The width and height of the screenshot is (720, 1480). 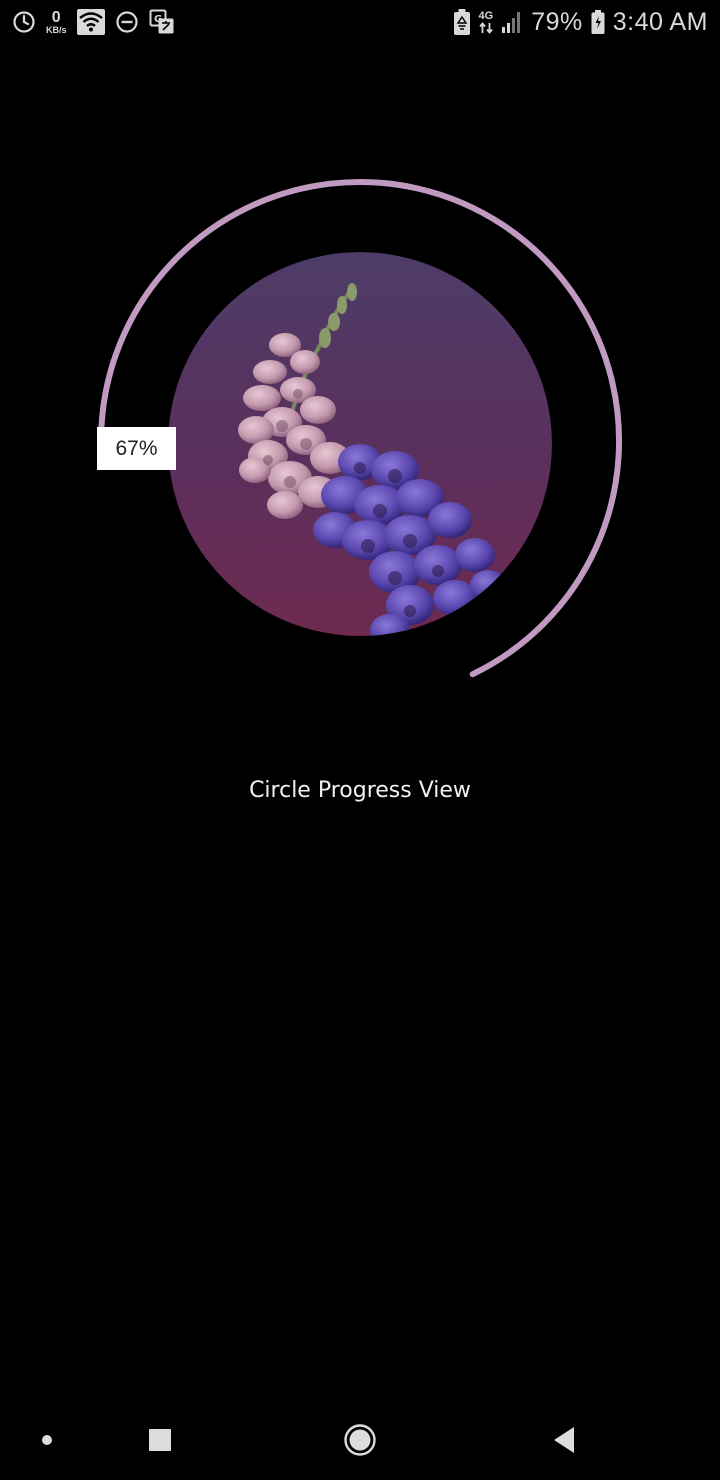 What do you see at coordinates (360, 790) in the screenshot?
I see `caption-text: Circle Progress View` at bounding box center [360, 790].